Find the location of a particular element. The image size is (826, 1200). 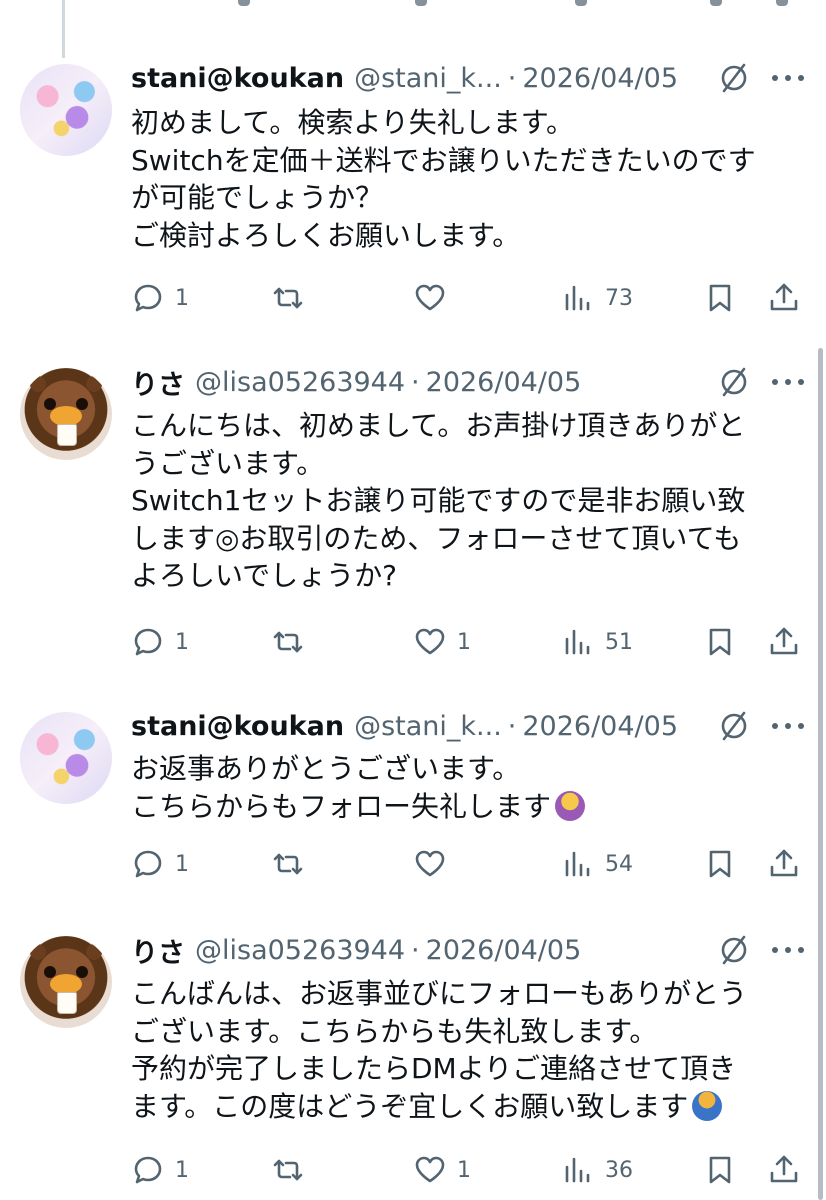

scrollbar is located at coordinates (820, 774).